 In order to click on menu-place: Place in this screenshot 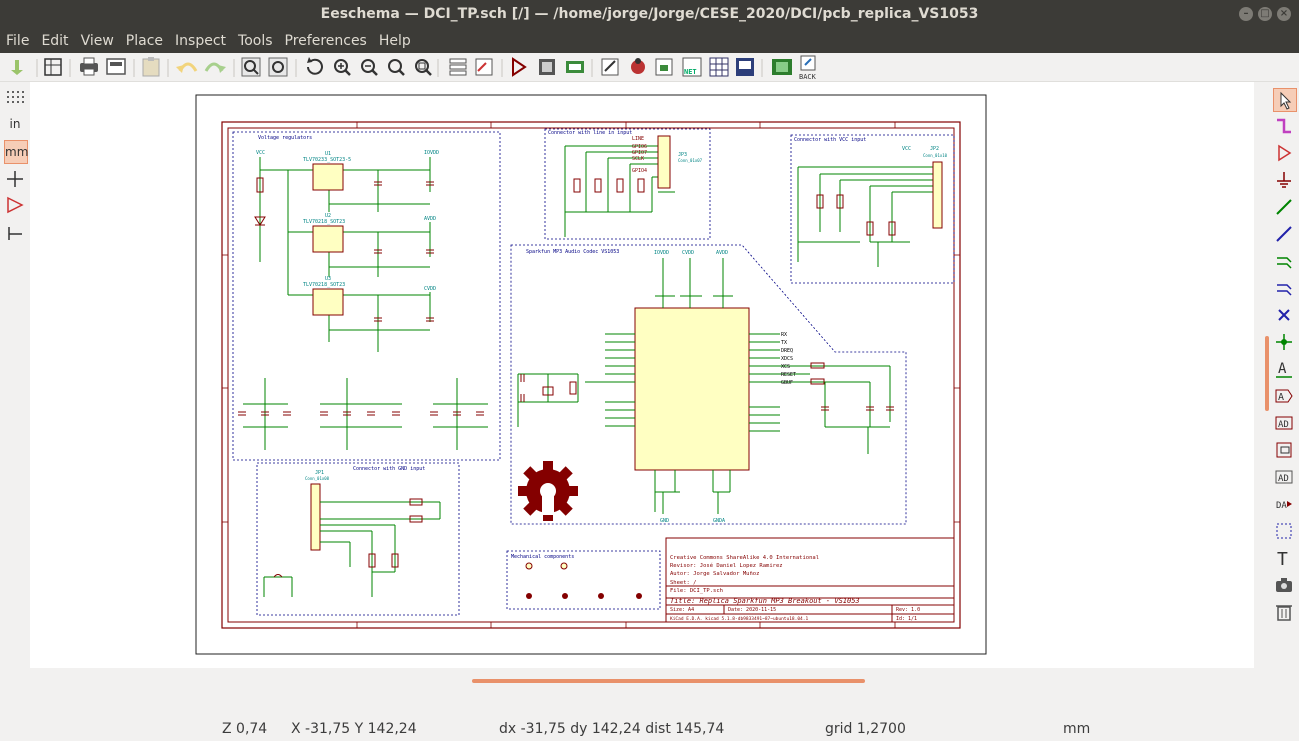, I will do `click(144, 41)`.